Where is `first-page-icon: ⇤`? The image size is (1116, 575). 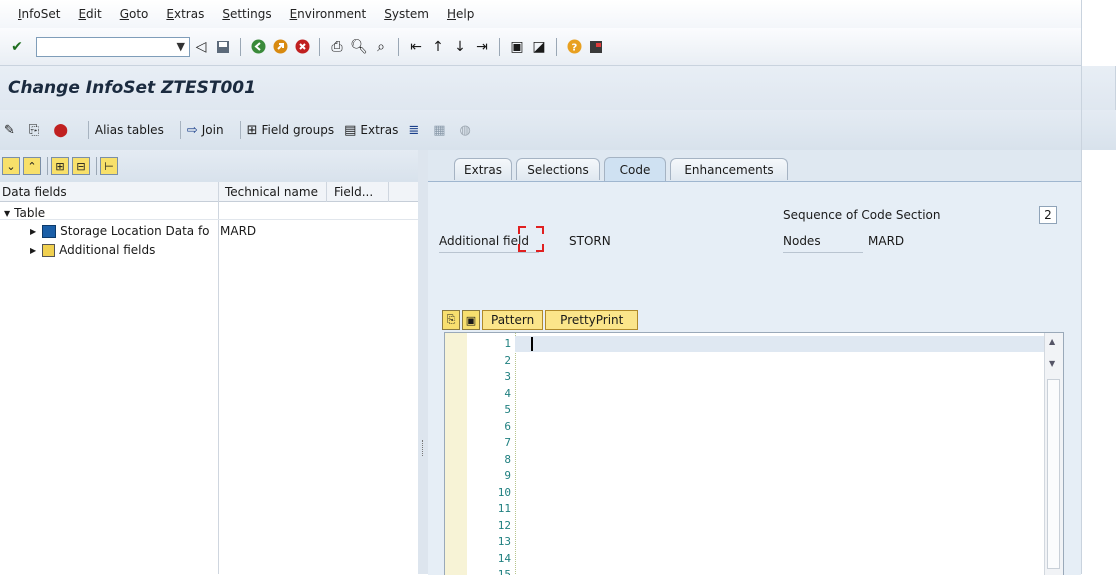 first-page-icon: ⇤ is located at coordinates (416, 47).